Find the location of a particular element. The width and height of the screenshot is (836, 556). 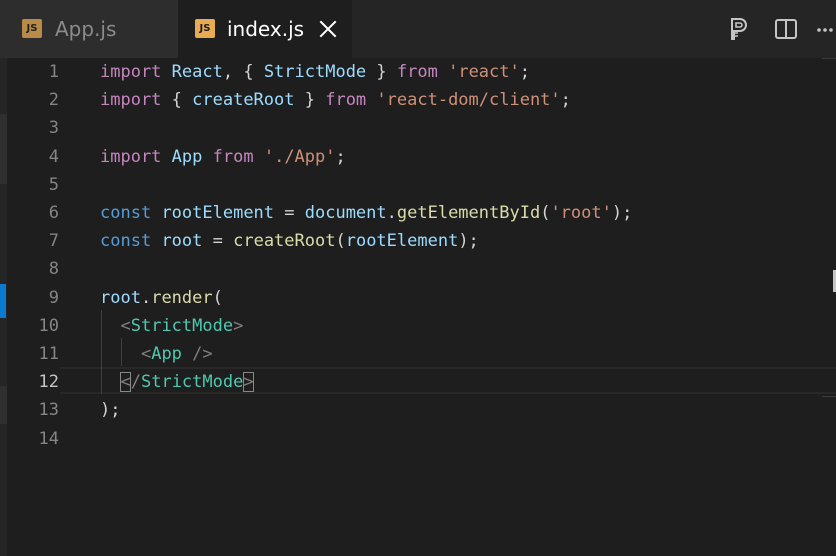

line-number: 11 is located at coordinates (48, 354).